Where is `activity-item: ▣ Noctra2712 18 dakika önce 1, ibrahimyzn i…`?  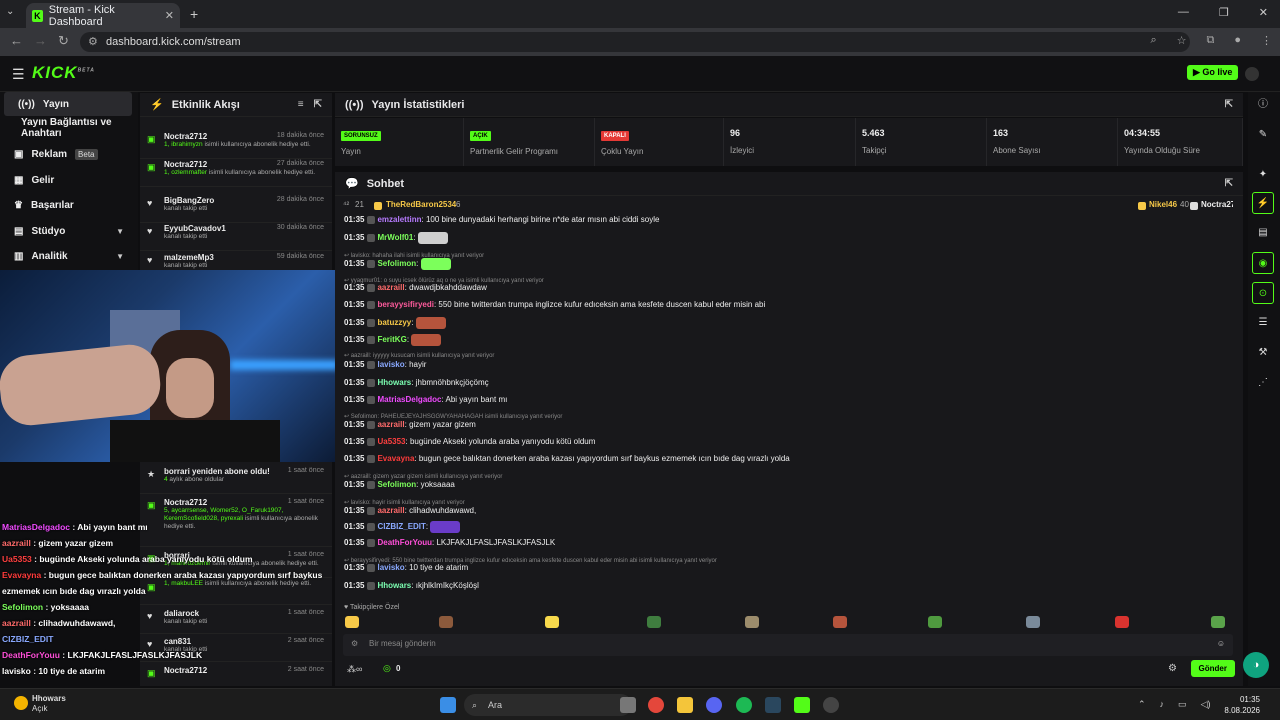 activity-item: ▣ Noctra2712 18 dakika önce 1, ibrahimyzn i… is located at coordinates (236, 144).